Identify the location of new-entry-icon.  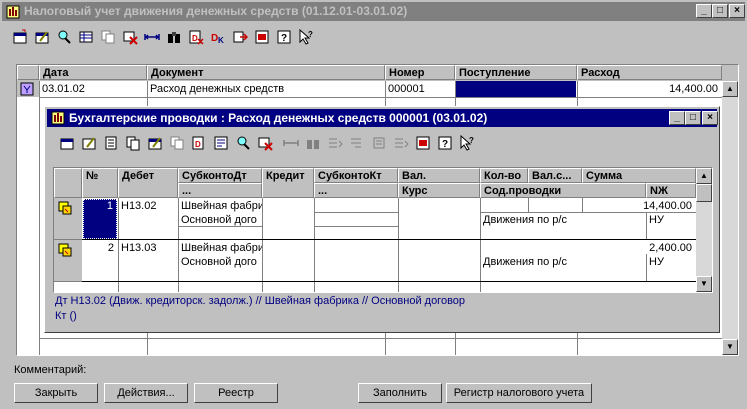
(67, 143).